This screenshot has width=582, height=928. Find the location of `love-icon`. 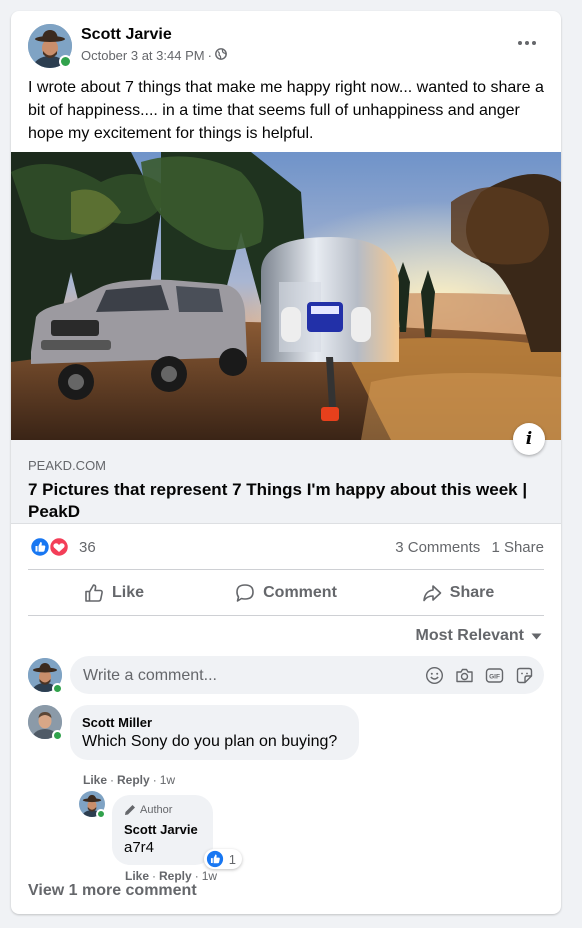

love-icon is located at coordinates (59, 547).